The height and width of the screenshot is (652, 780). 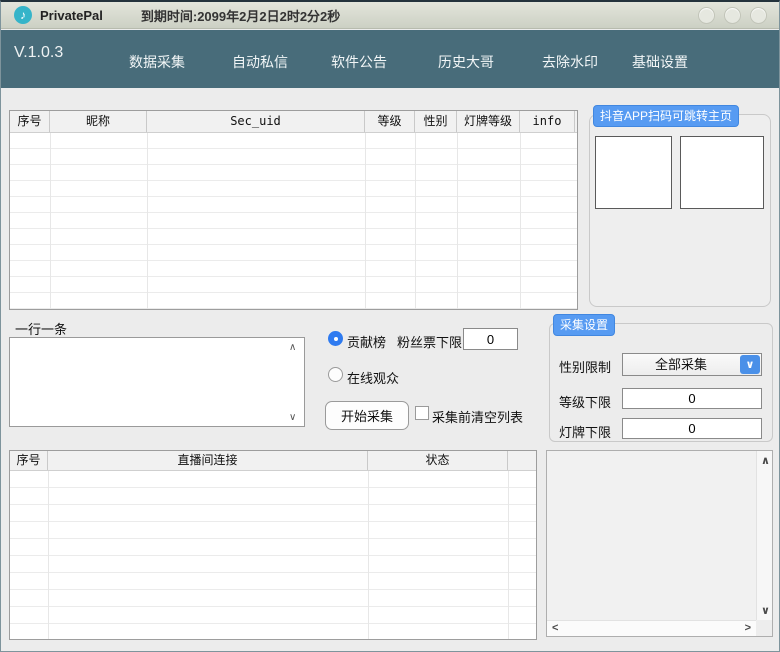 I want to click on nav-item-settings: 基础设置, so click(x=660, y=62).